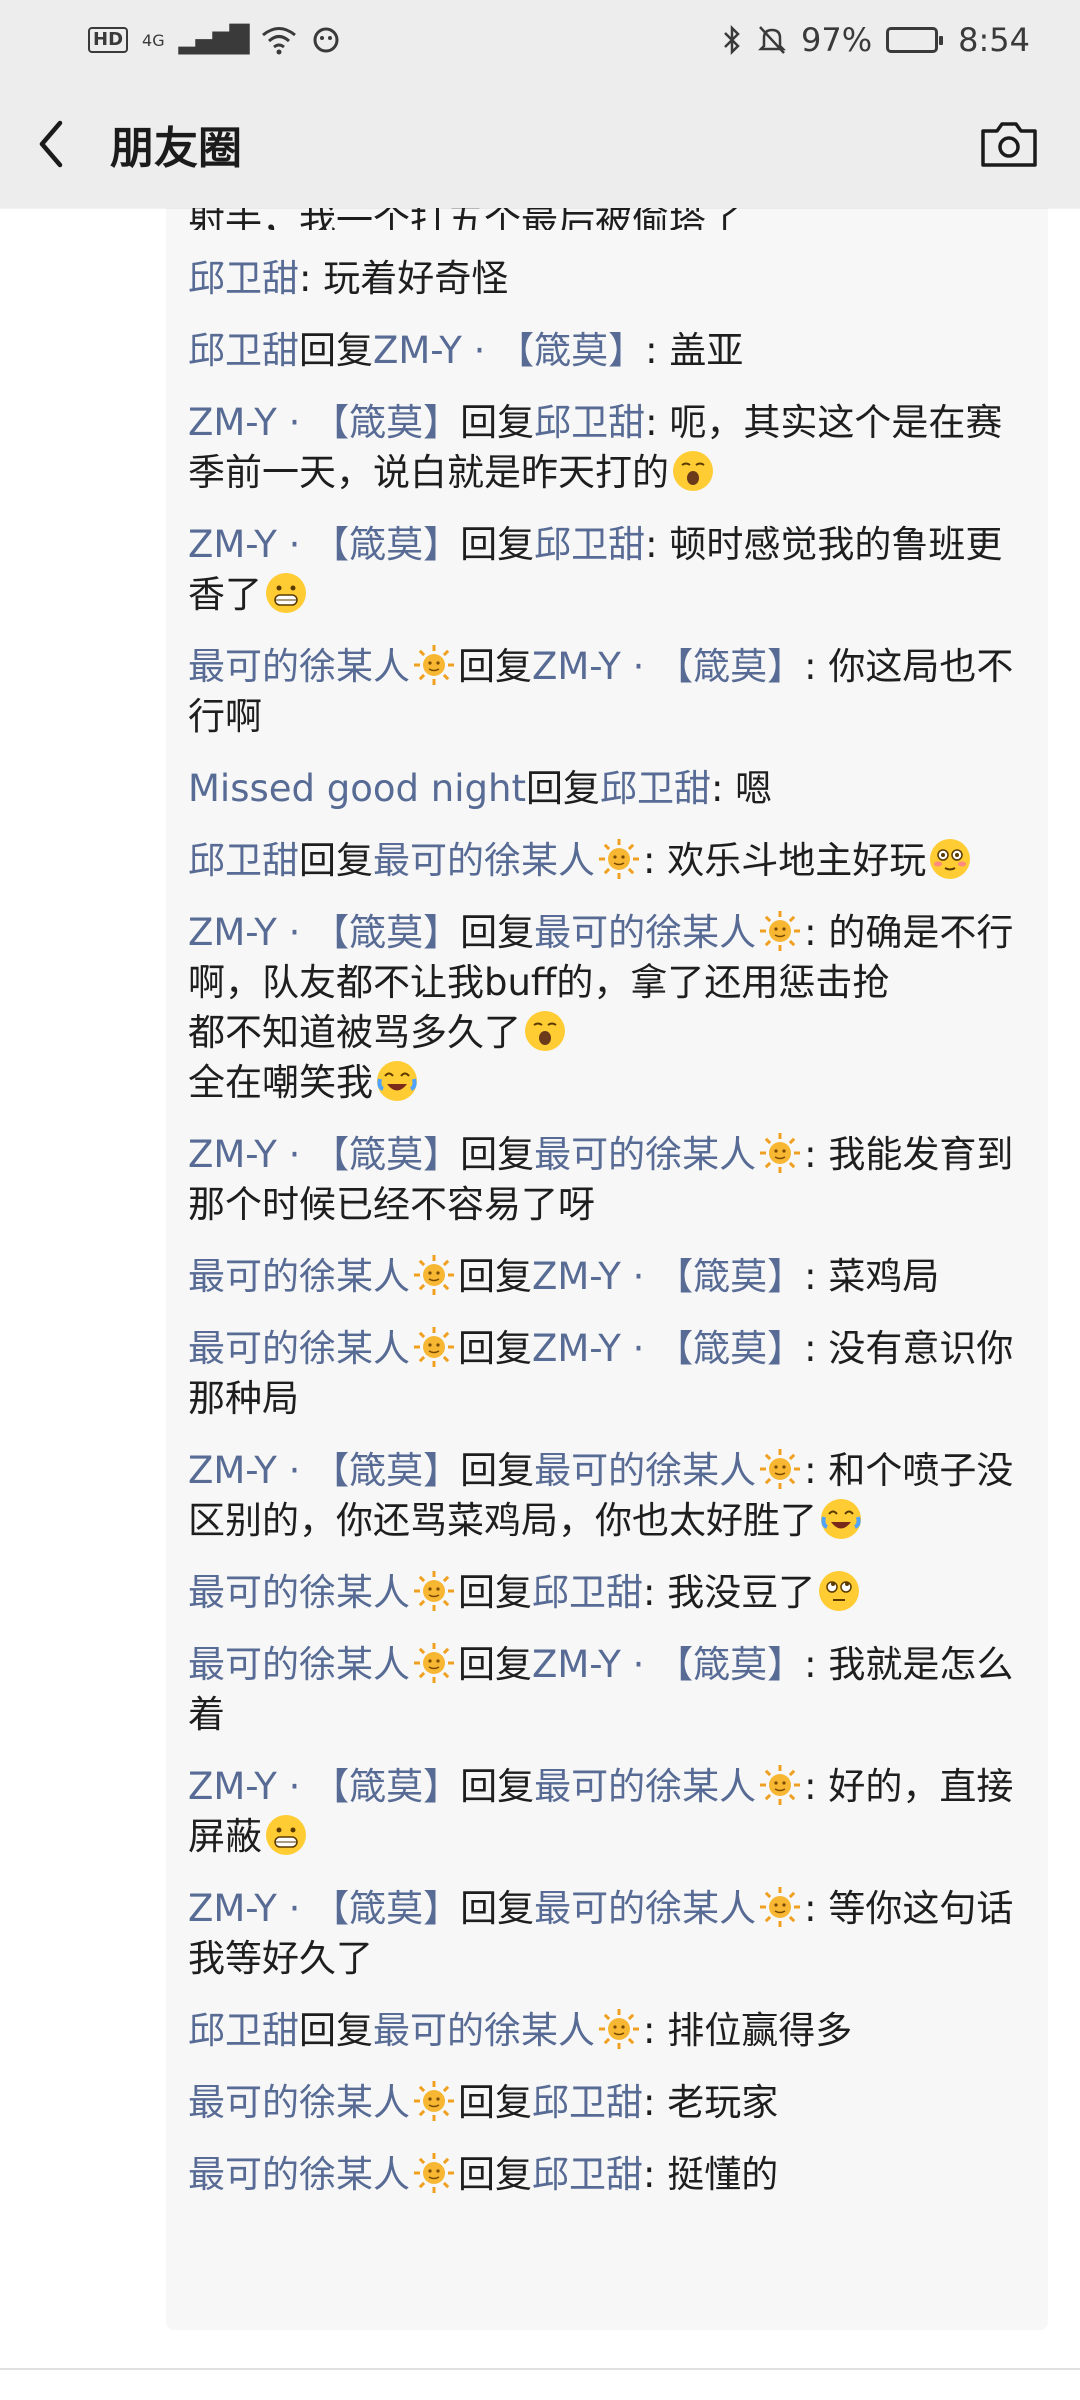 The height and width of the screenshot is (2400, 1080). Describe the element at coordinates (950, 859) in the screenshot. I see `flushed-emoji-icon` at that location.